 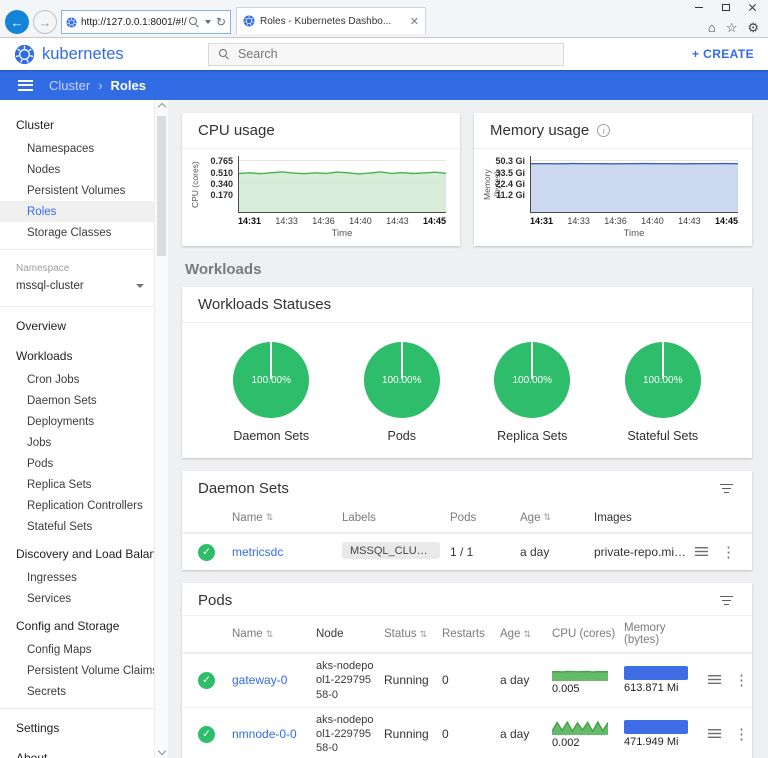 What do you see at coordinates (161, 429) in the screenshot?
I see `sidebar-scrollbar` at bounding box center [161, 429].